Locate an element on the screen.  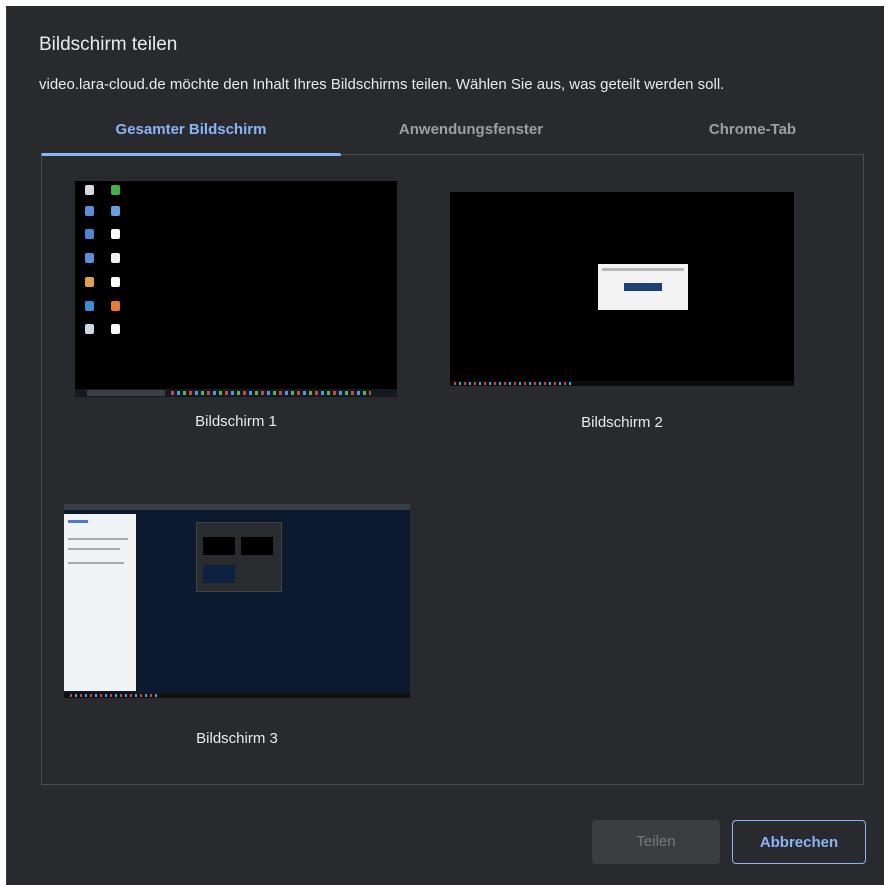
taskbar-search is located at coordinates (126, 393).